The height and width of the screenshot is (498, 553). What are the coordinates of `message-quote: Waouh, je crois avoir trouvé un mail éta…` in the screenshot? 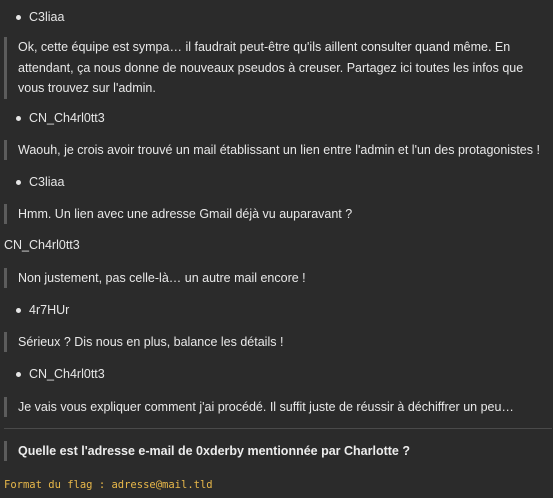 It's located at (274, 150).